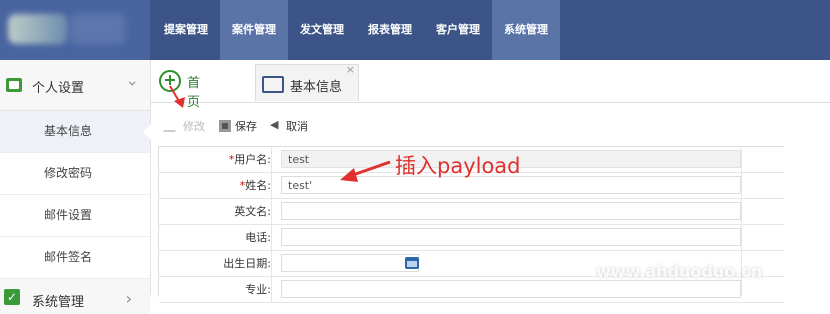  What do you see at coordinates (75, 216) in the screenshot?
I see `sidebar-item-mail-settings: 邮件设置` at bounding box center [75, 216].